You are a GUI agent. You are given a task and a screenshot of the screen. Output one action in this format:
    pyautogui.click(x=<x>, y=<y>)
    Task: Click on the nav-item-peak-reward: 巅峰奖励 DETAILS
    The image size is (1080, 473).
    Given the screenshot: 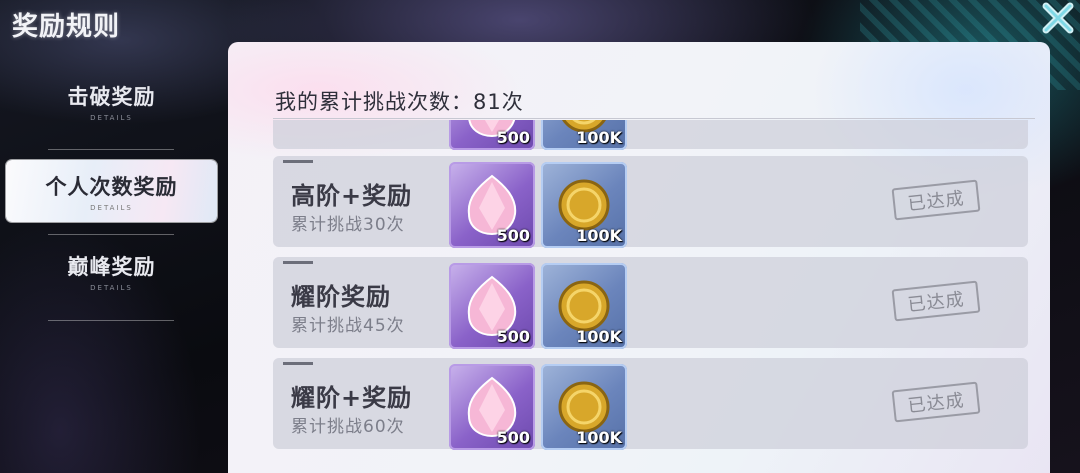 What is the action you would take?
    pyautogui.click(x=111, y=271)
    